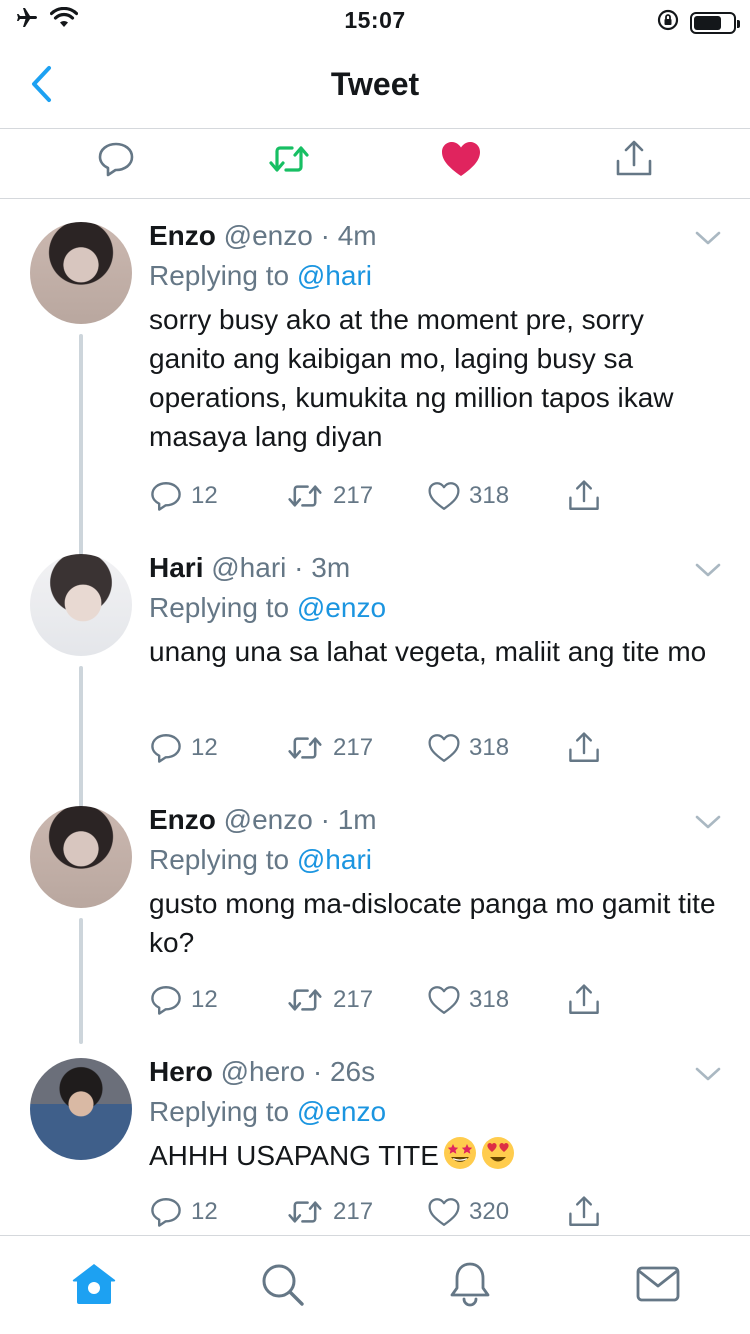  What do you see at coordinates (289, 159) in the screenshot?
I see `retweet-button` at bounding box center [289, 159].